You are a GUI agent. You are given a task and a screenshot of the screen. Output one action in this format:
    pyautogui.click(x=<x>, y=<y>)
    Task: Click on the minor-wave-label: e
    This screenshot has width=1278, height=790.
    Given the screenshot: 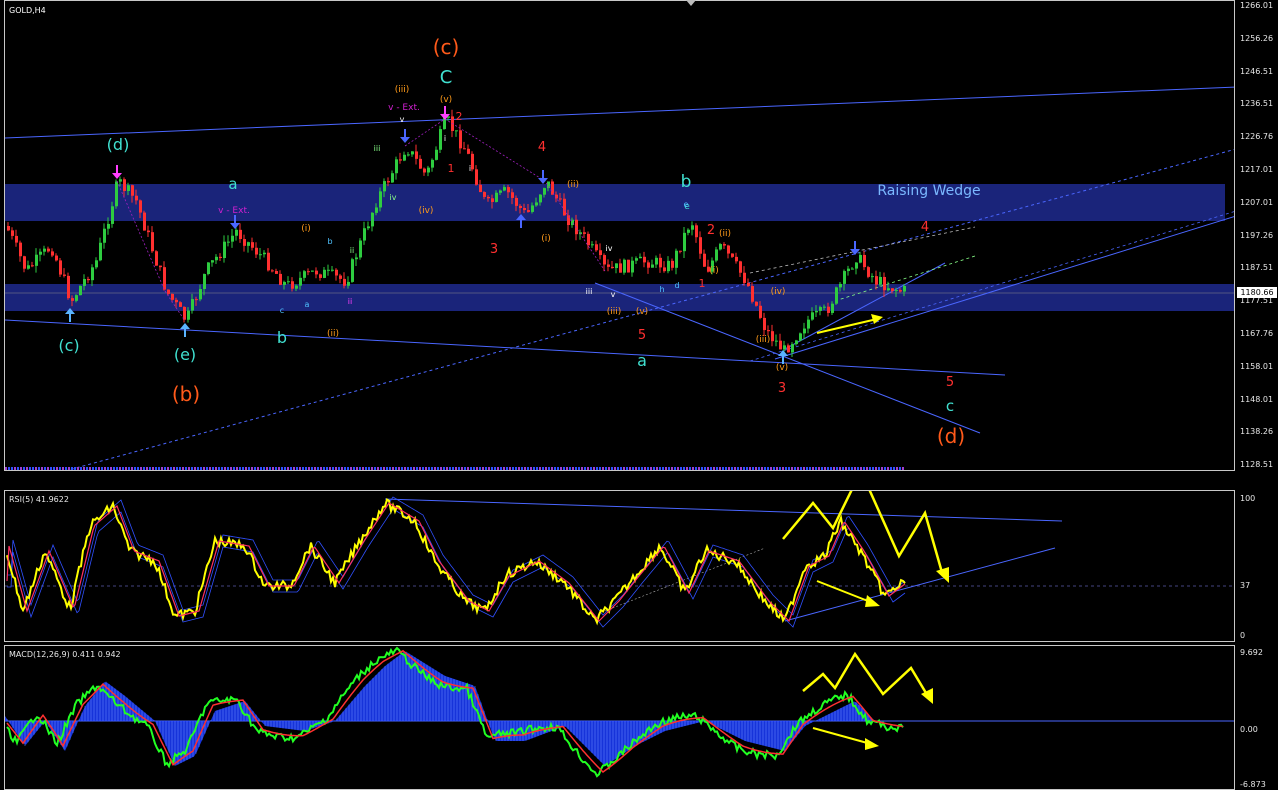 What is the action you would take?
    pyautogui.click(x=686, y=204)
    